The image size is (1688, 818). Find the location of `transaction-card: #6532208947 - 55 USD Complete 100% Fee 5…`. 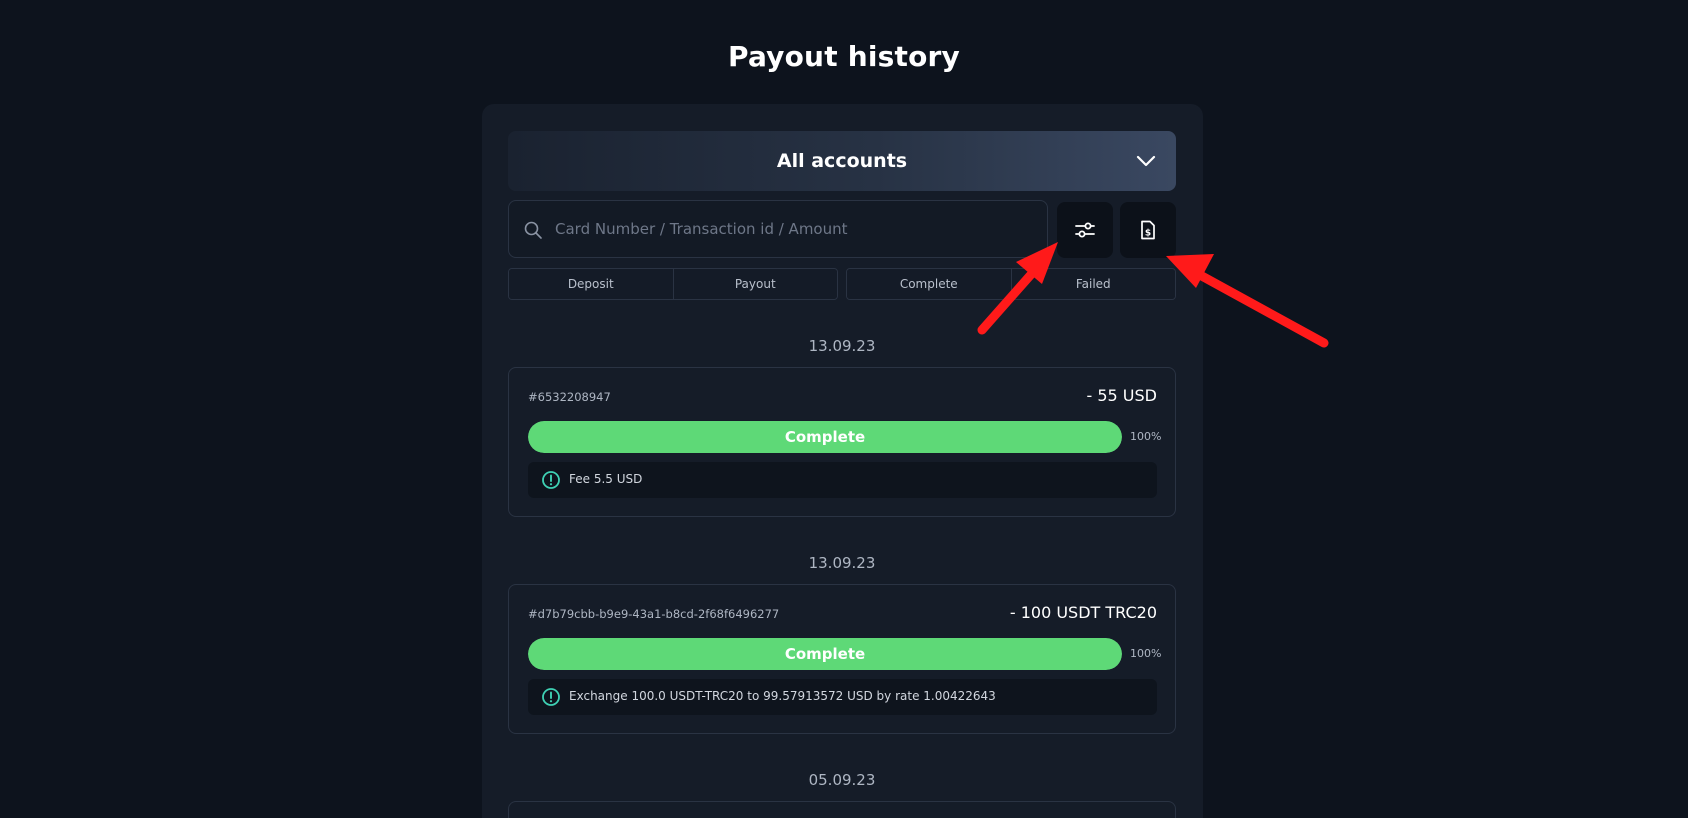

transaction-card: #6532208947 - 55 USD Complete 100% Fee 5… is located at coordinates (842, 442).